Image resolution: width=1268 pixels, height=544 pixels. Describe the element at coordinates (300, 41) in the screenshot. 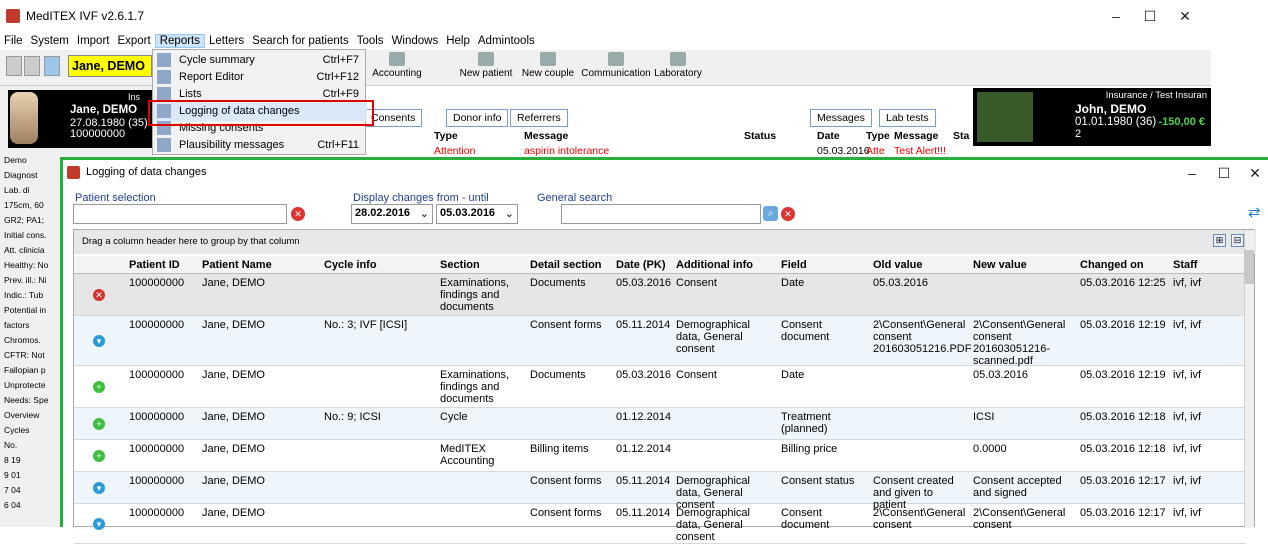

I see `menu-search-for-patients: Search for patients` at that location.